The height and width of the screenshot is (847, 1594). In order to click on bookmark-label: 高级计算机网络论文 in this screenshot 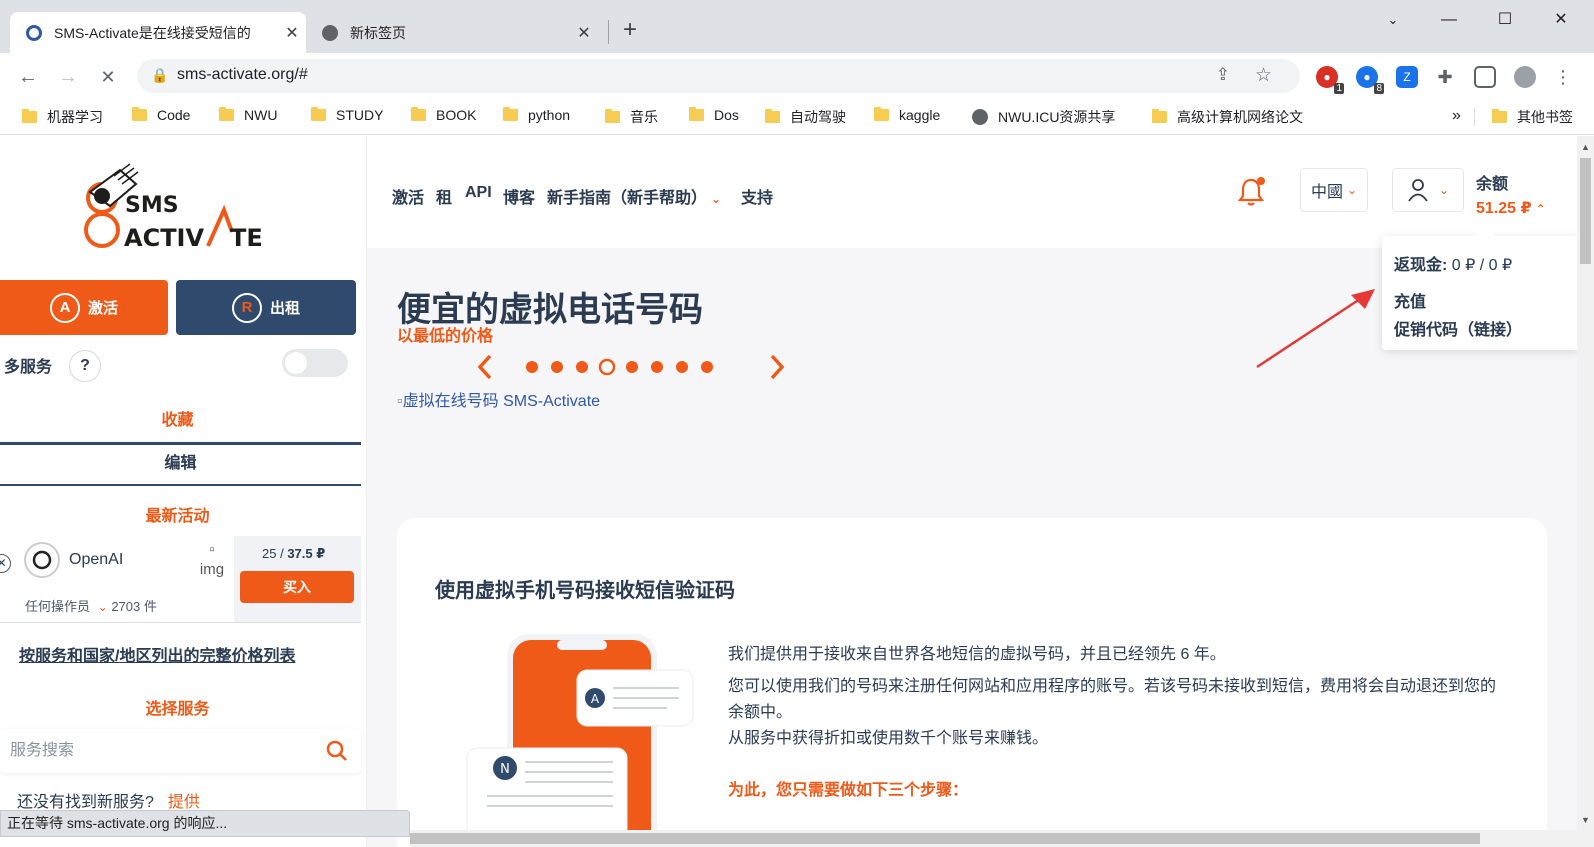, I will do `click(1240, 117)`.